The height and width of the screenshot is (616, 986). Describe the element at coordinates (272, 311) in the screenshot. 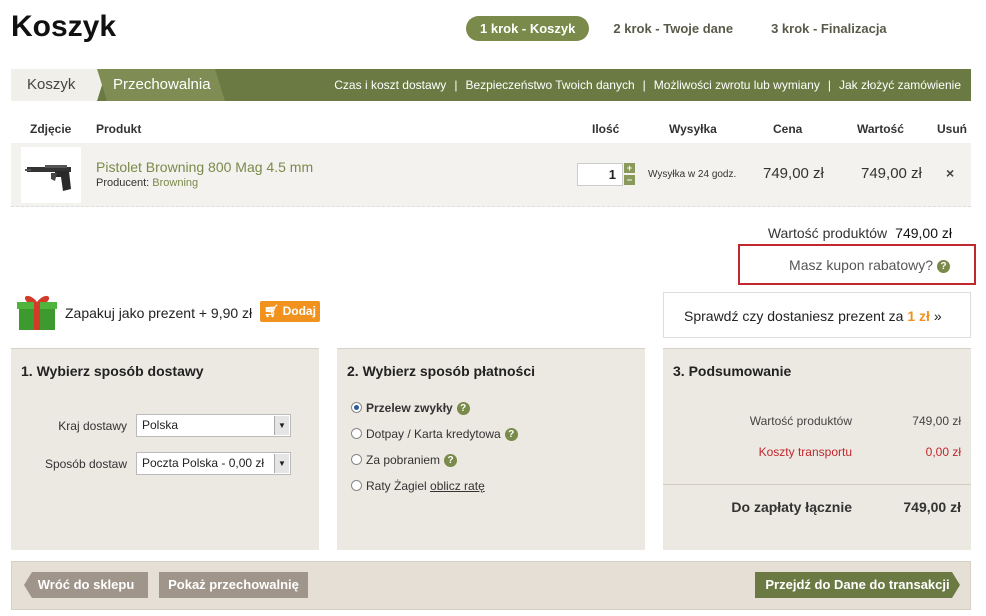

I see `cart-icon: 🛒︎` at that location.